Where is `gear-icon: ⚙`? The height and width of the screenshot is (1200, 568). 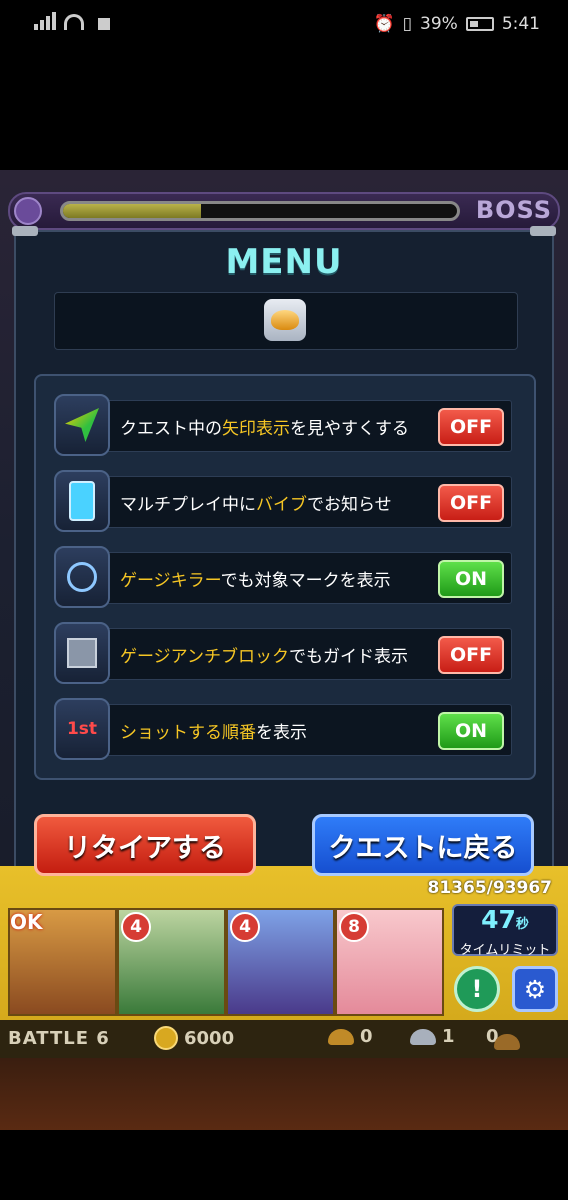 gear-icon: ⚙ is located at coordinates (535, 989).